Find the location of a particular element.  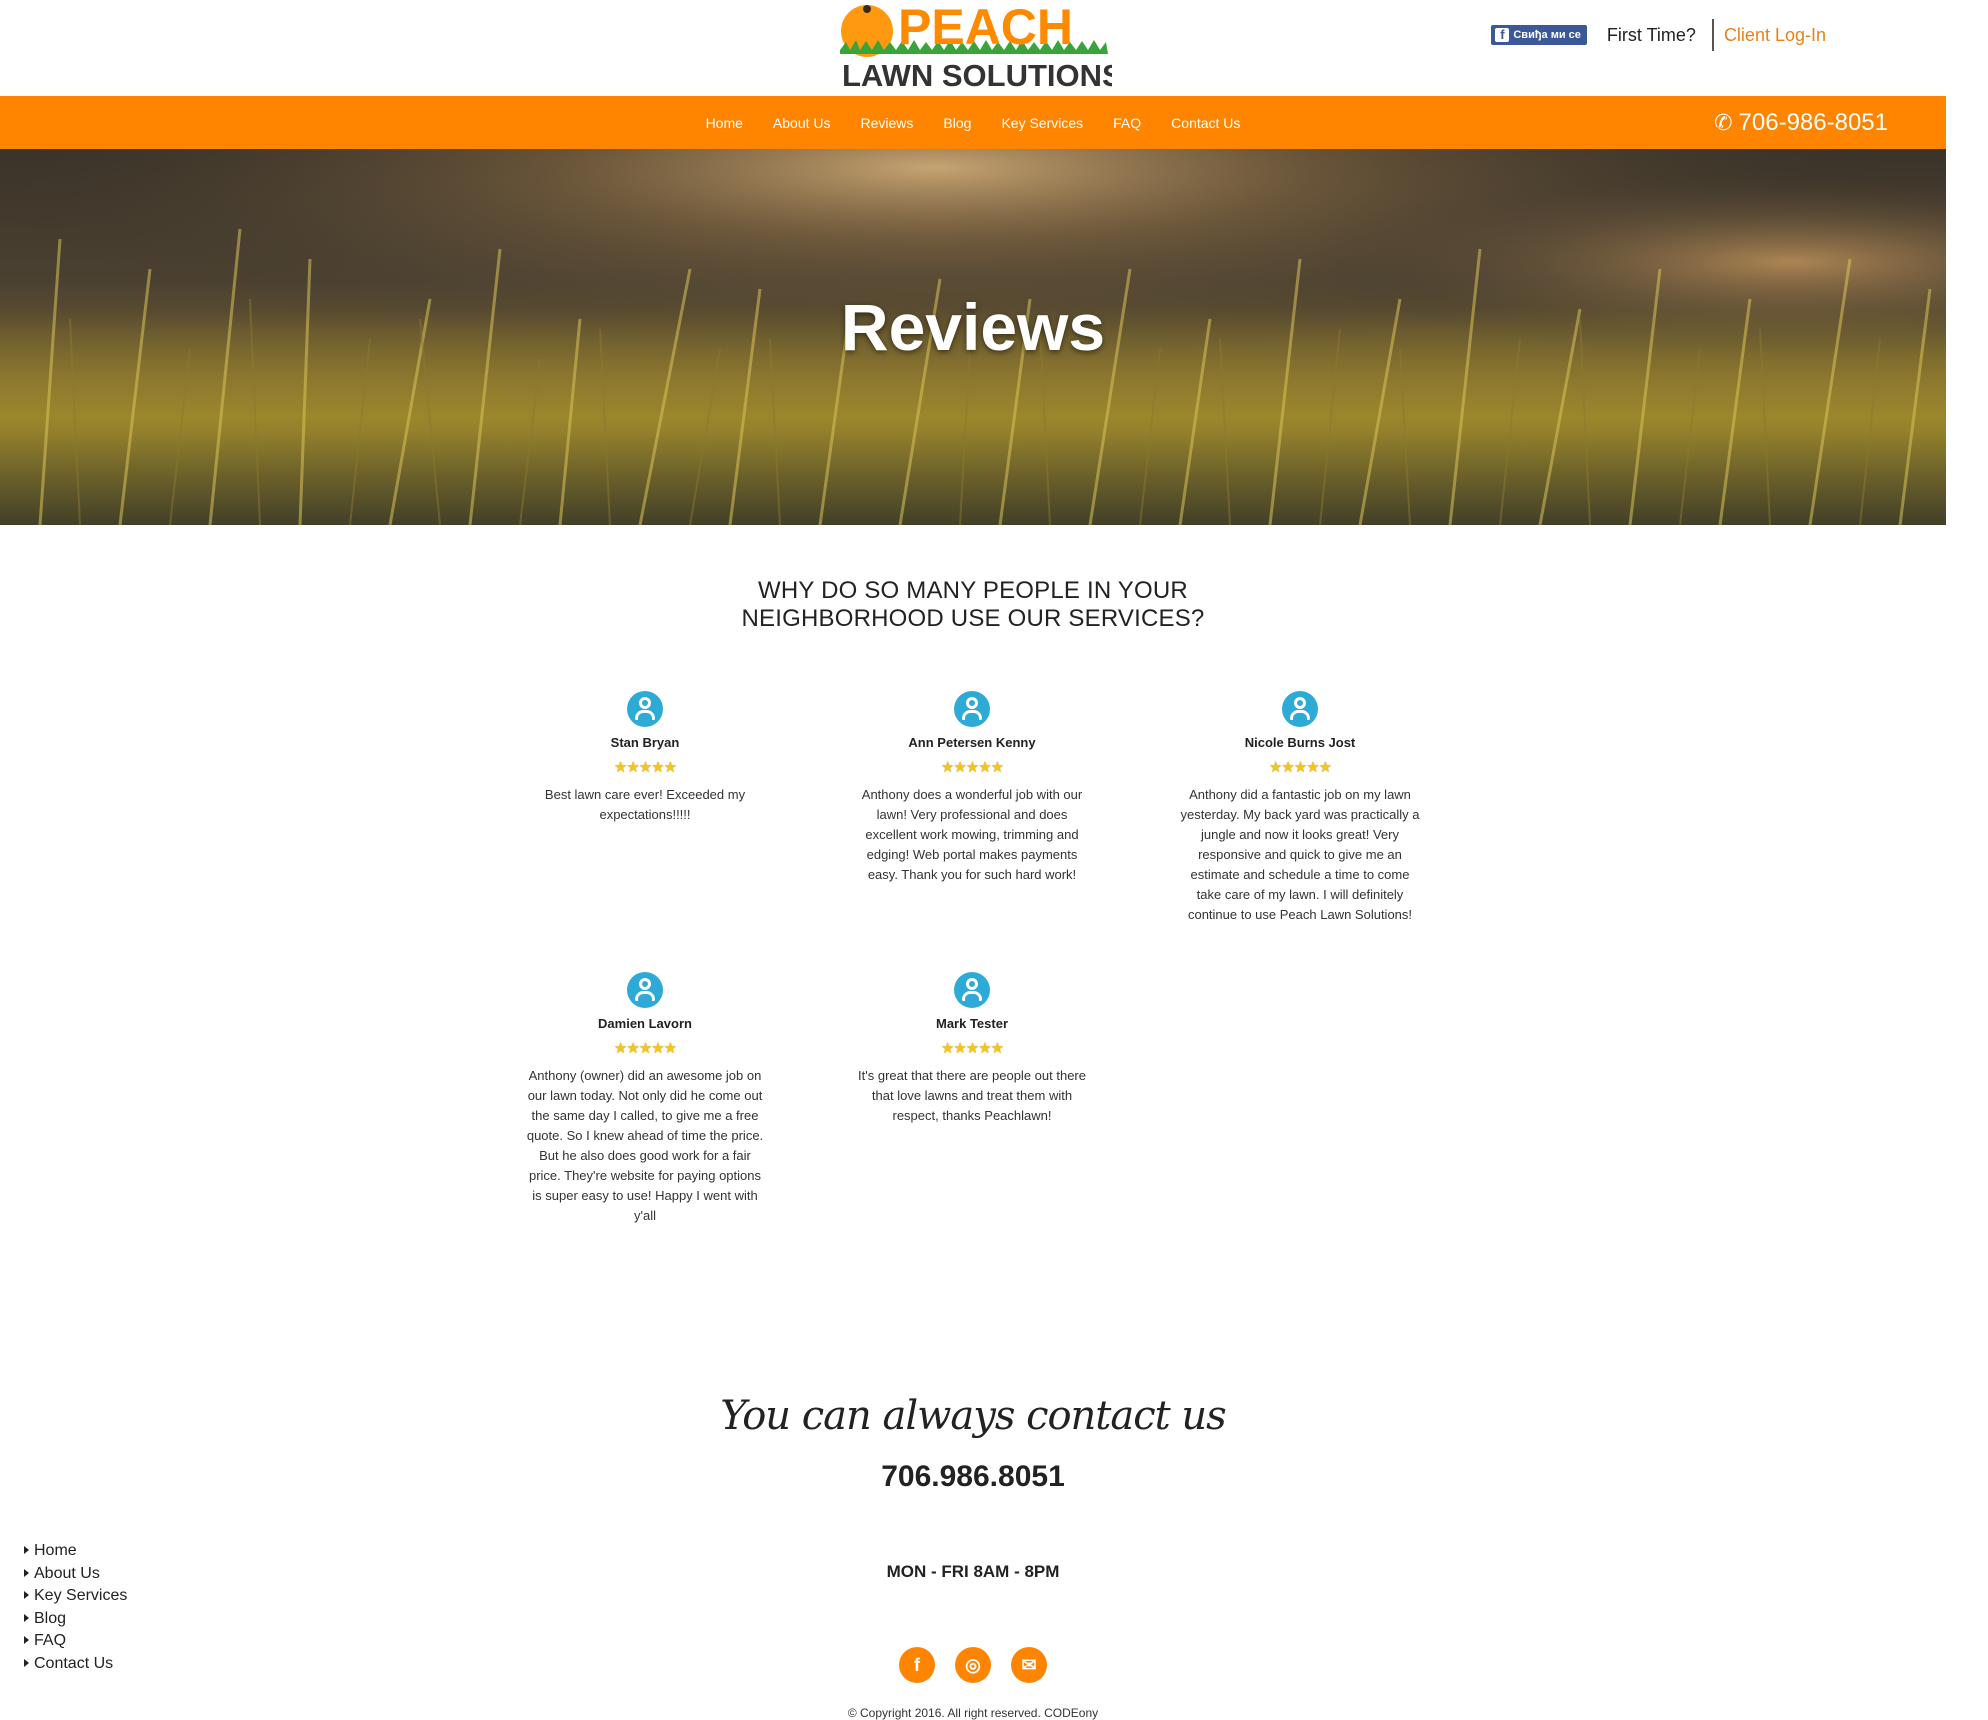

header-phone: ✆ 706-986-8051 is located at coordinates (1801, 122).